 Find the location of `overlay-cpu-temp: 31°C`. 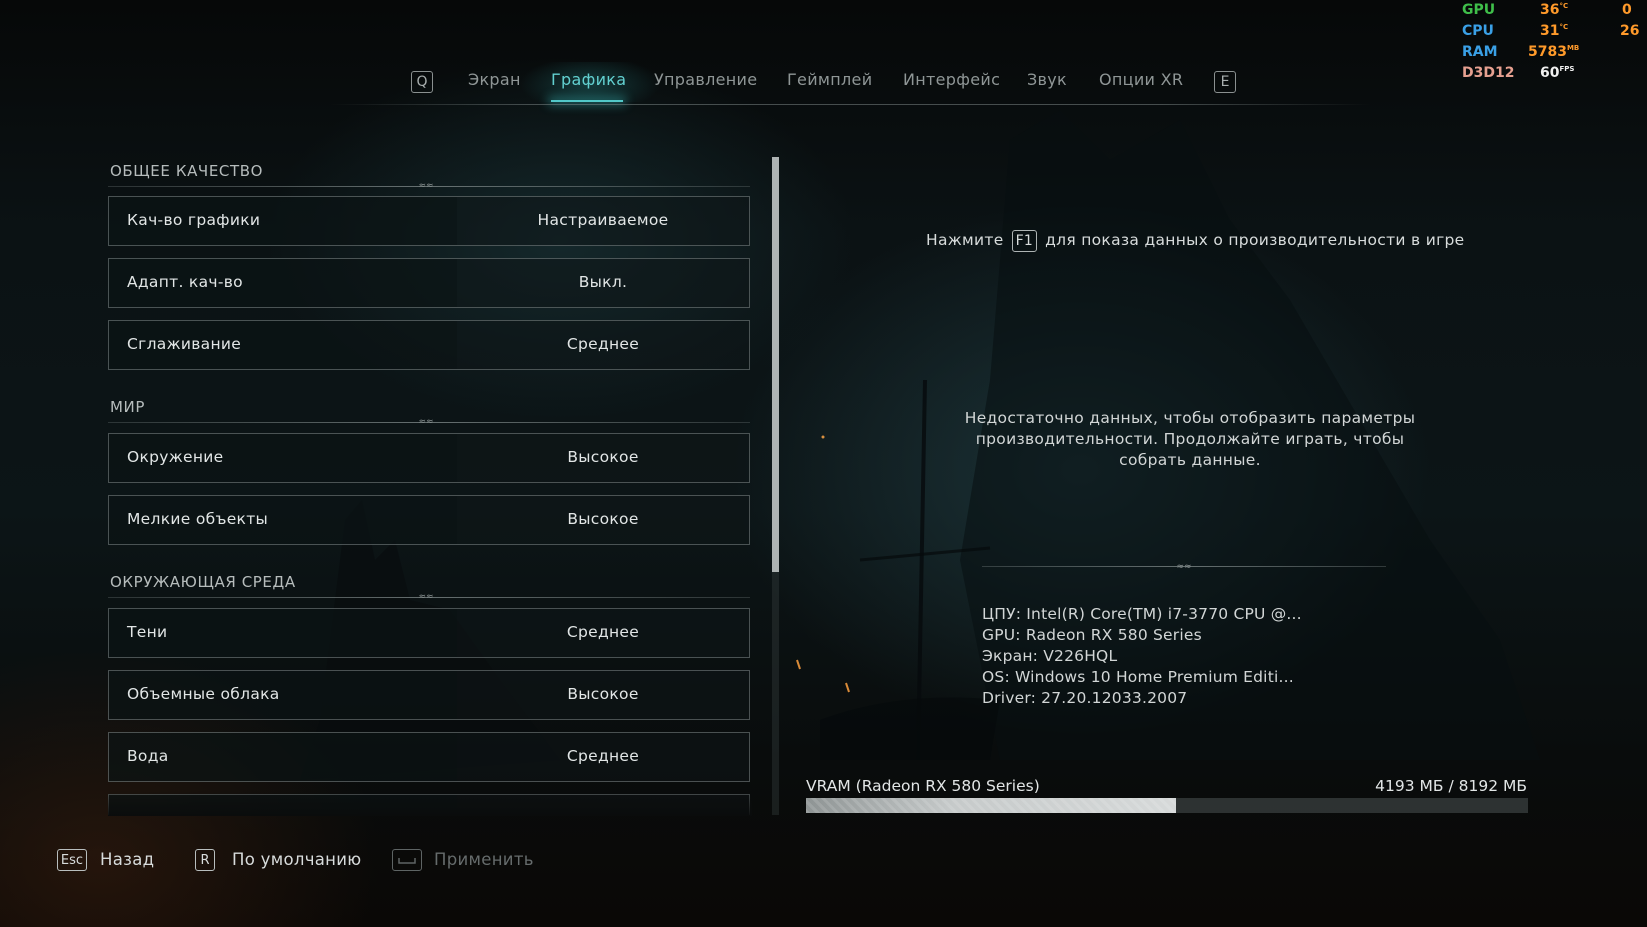

overlay-cpu-temp: 31°C is located at coordinates (1554, 31).